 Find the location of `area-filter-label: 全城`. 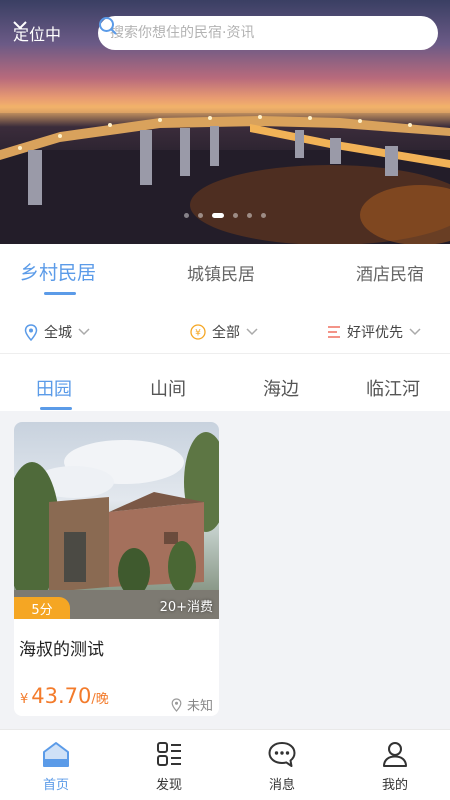

area-filter-label: 全城 is located at coordinates (58, 333).